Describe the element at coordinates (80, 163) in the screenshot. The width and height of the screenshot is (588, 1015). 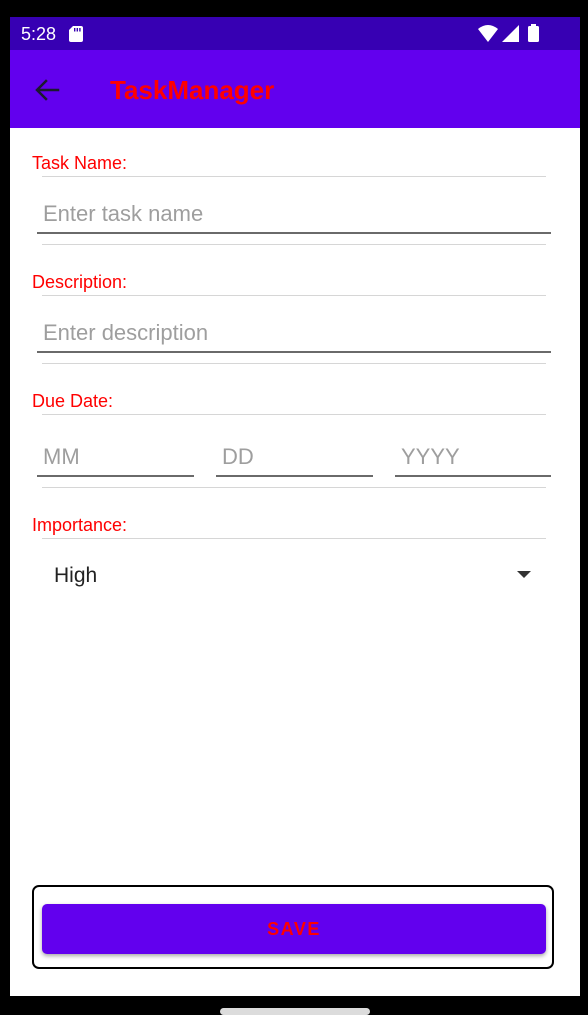
I see `task-name-label: Task Name:` at that location.